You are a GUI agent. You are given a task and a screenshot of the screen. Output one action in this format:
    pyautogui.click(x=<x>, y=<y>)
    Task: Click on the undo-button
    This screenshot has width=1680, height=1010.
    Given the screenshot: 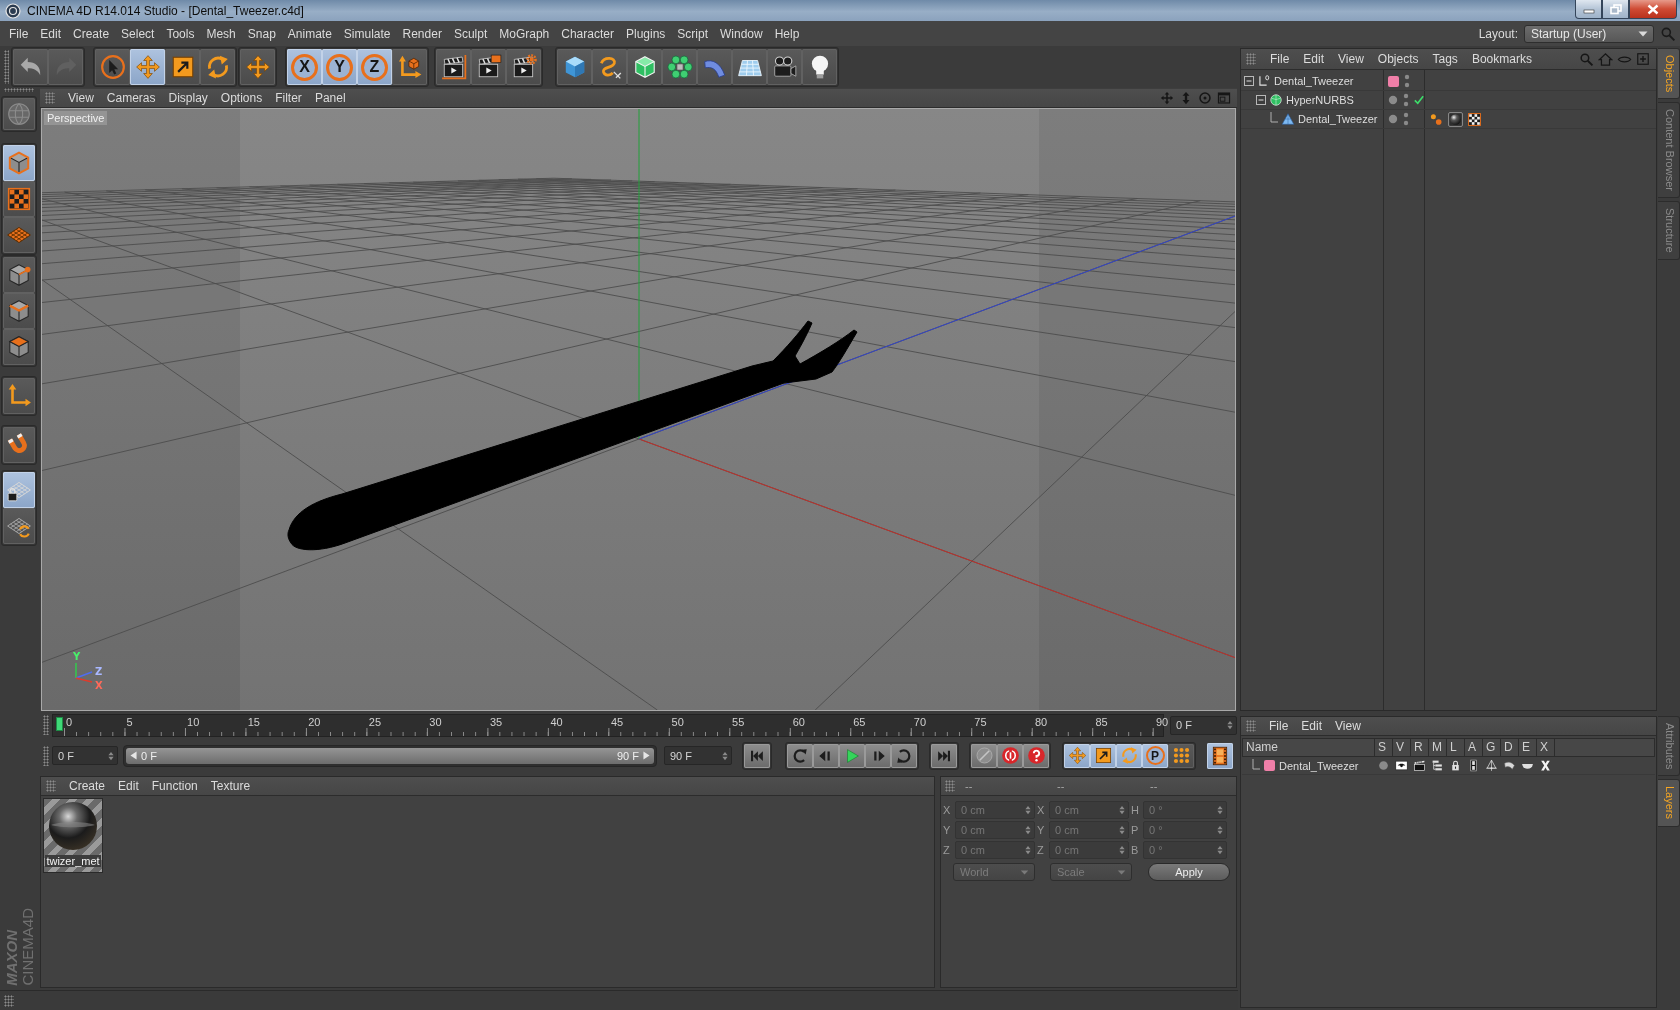 What is the action you would take?
    pyautogui.click(x=30, y=67)
    